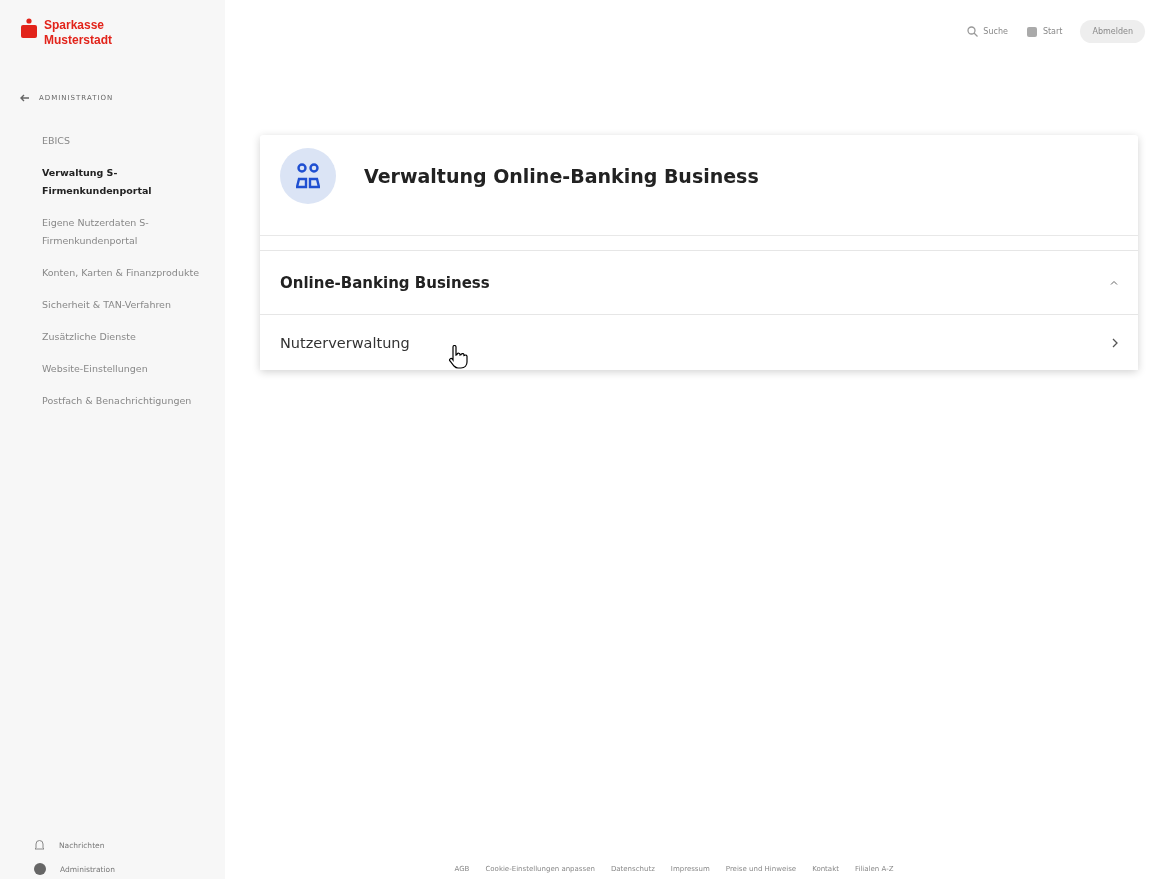  What do you see at coordinates (123, 369) in the screenshot?
I see `sidebar-item: Website-Einstellungen` at bounding box center [123, 369].